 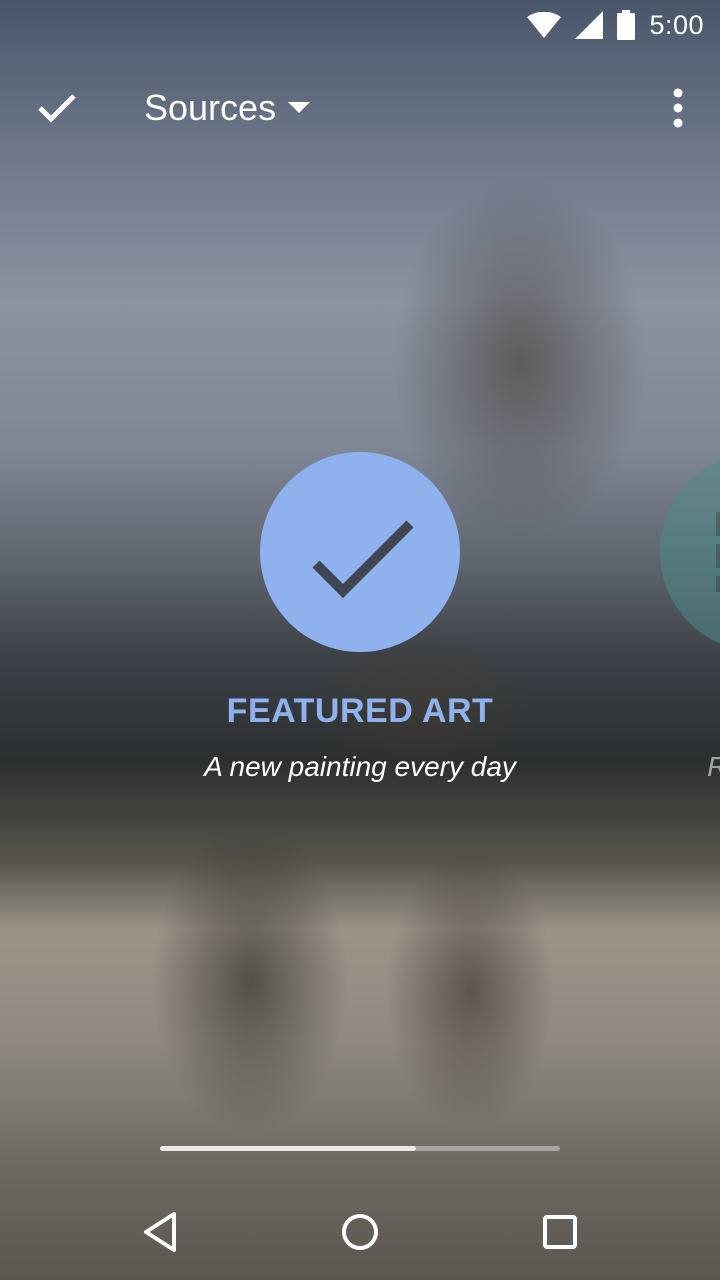 I want to click on recents-button, so click(x=560, y=1232).